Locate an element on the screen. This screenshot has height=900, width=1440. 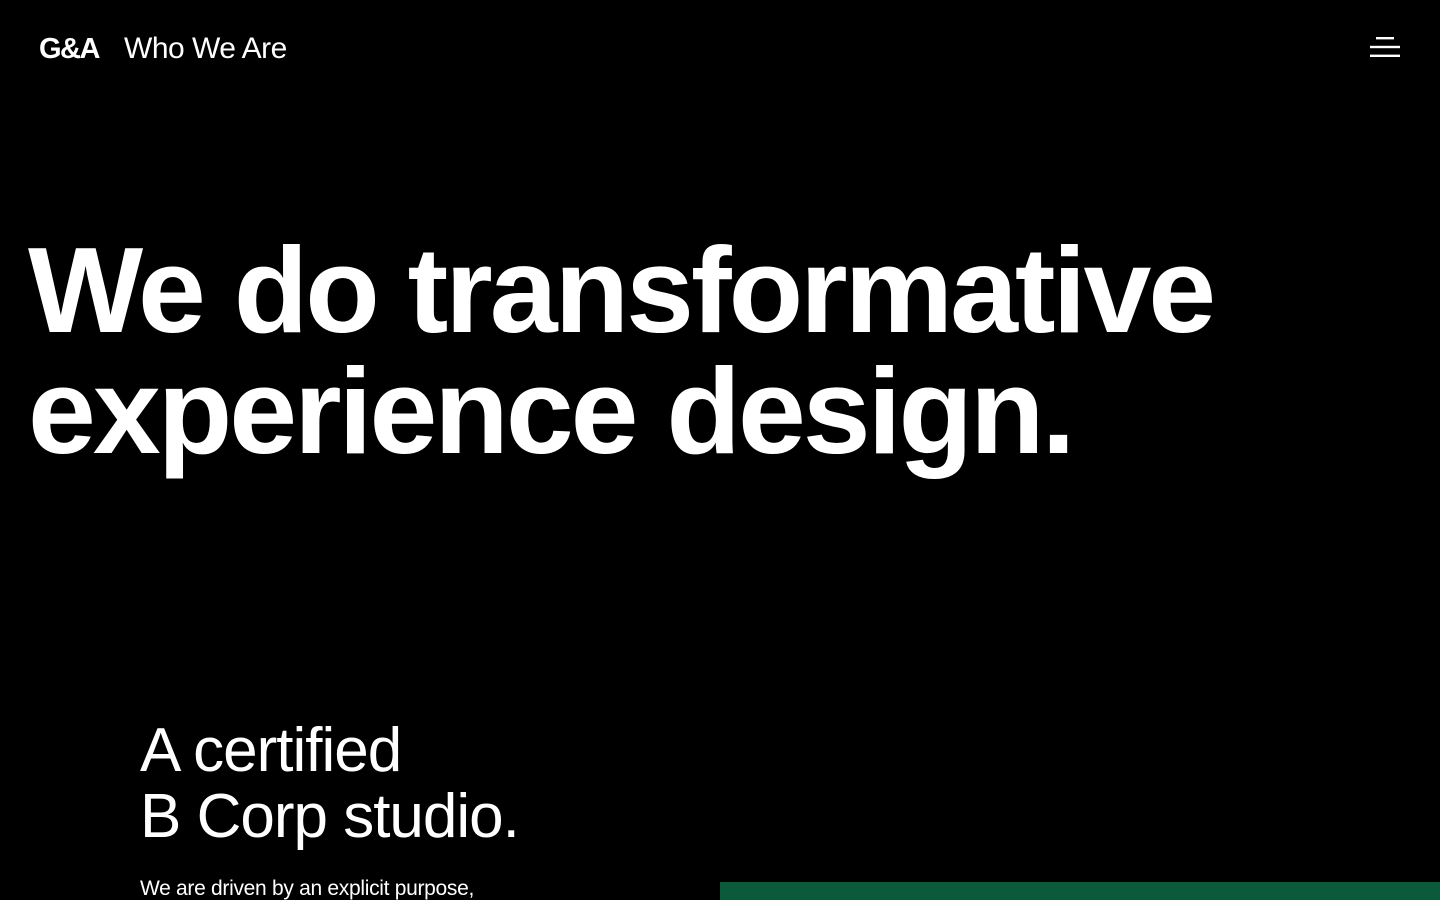
hero-headline-line-2: experience design. is located at coordinates (551, 411).